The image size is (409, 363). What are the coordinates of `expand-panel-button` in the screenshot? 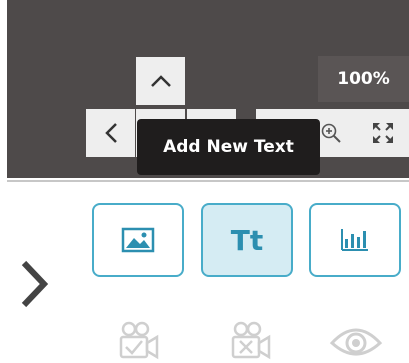 It's located at (34, 284).